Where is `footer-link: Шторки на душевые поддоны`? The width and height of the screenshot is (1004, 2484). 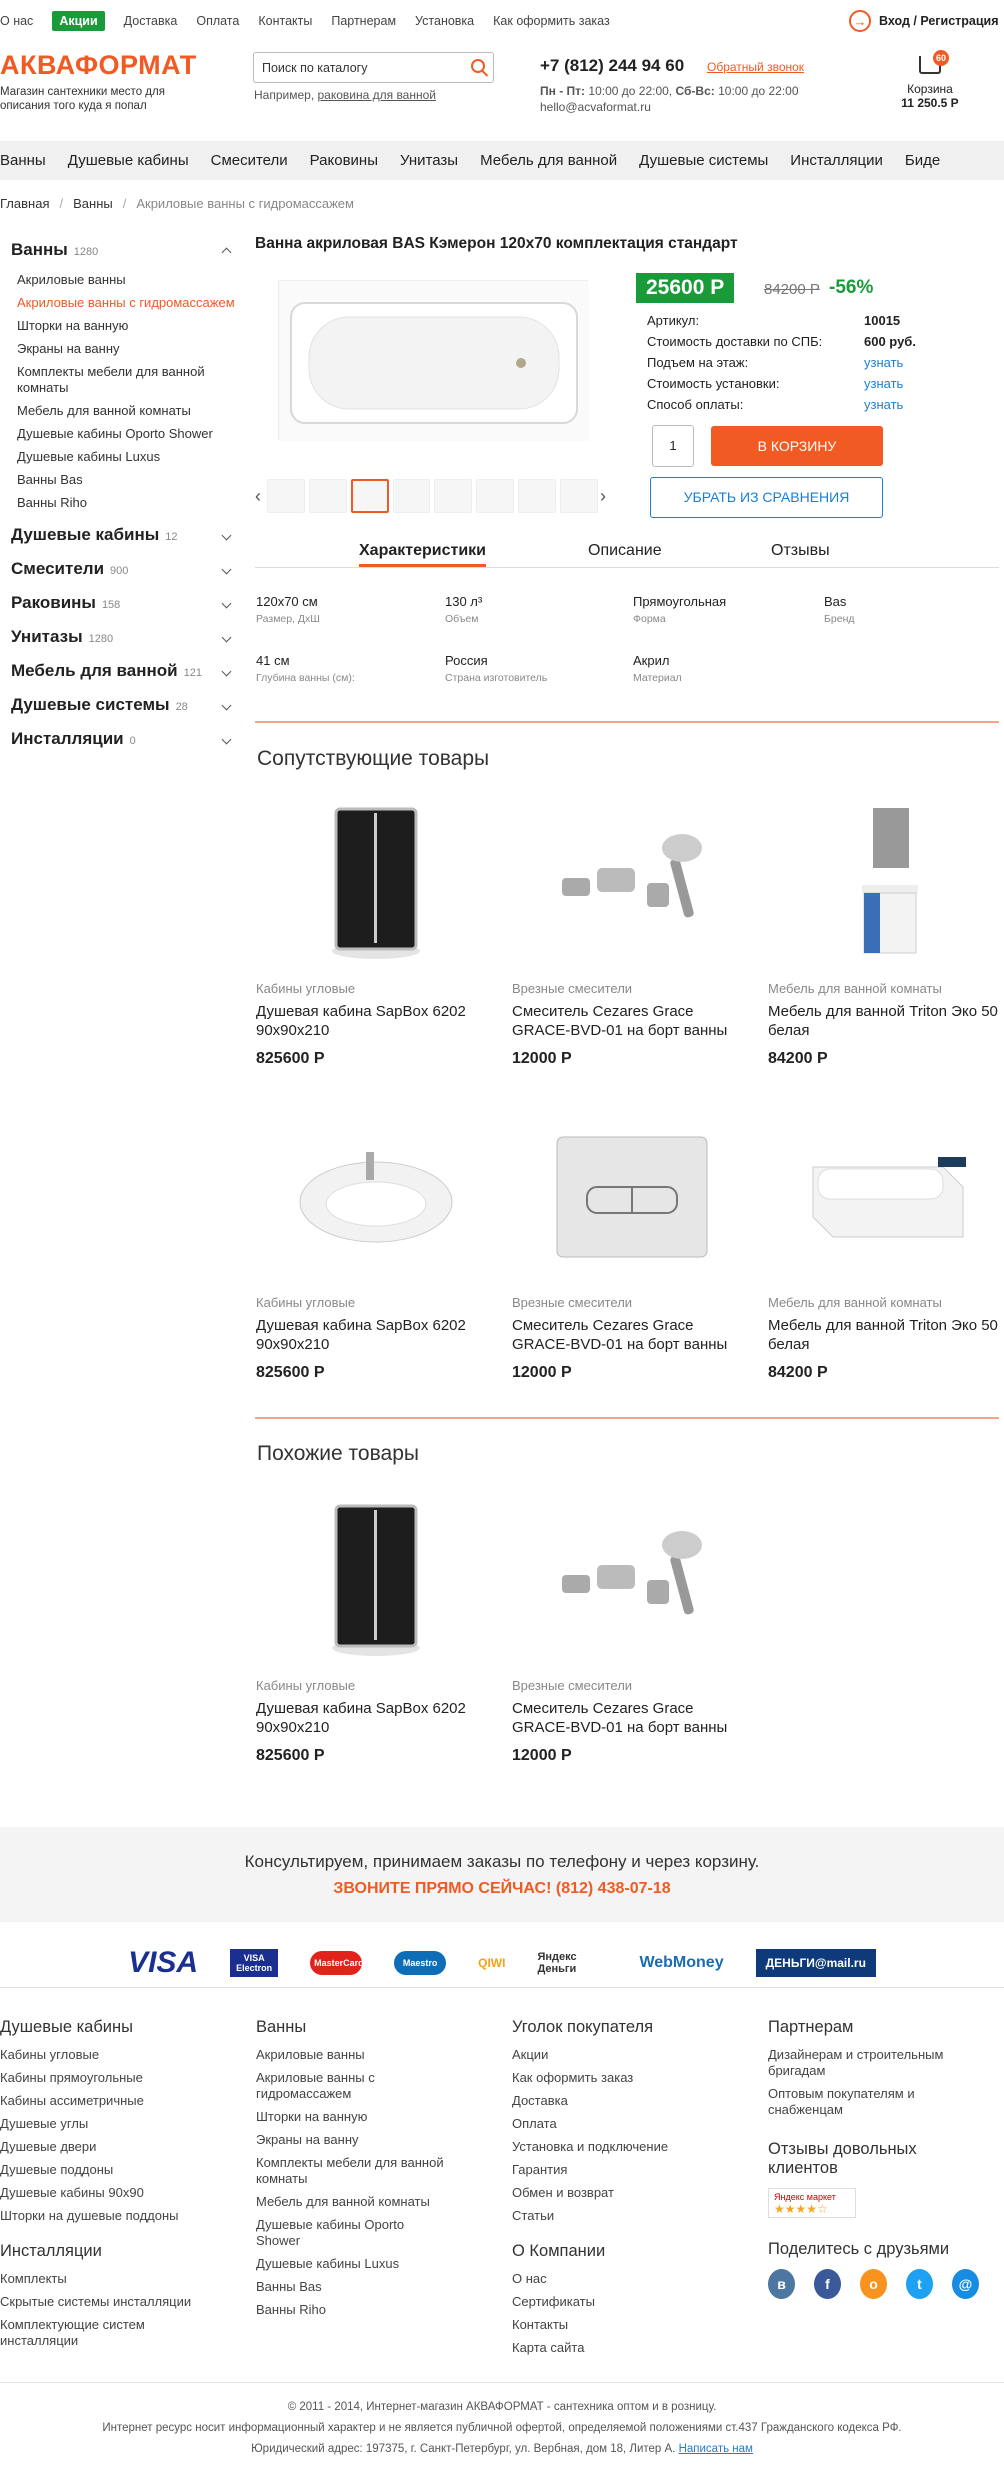 footer-link: Шторки на душевые поддоны is located at coordinates (115, 2216).